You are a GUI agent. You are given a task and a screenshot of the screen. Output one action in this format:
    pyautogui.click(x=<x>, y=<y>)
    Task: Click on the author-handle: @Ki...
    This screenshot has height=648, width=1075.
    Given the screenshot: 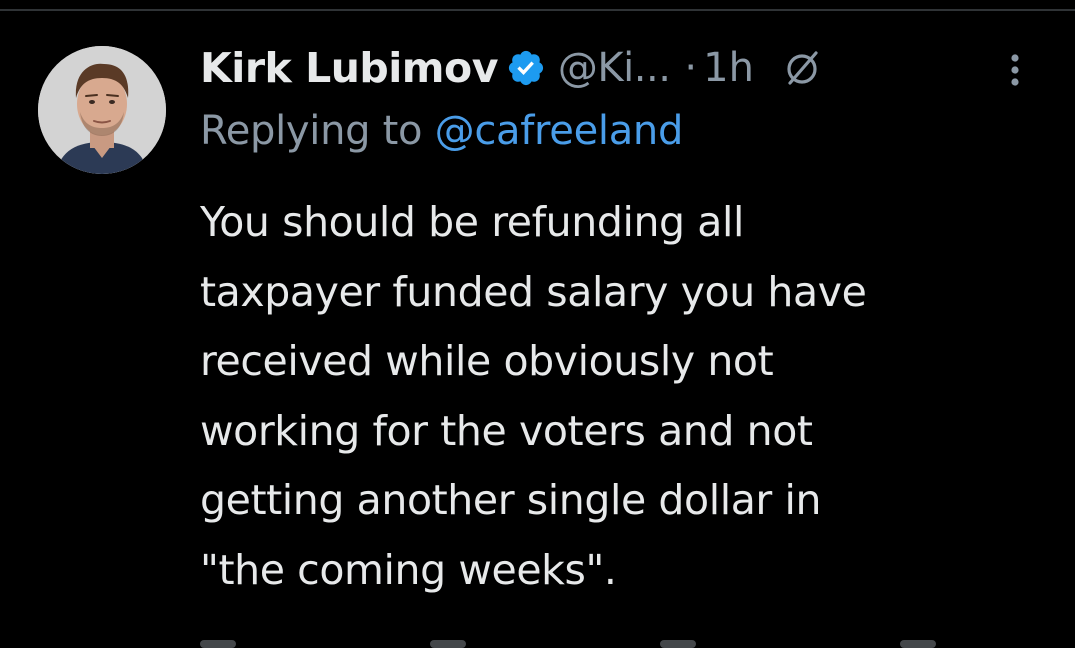 What is the action you would take?
    pyautogui.click(x=614, y=68)
    